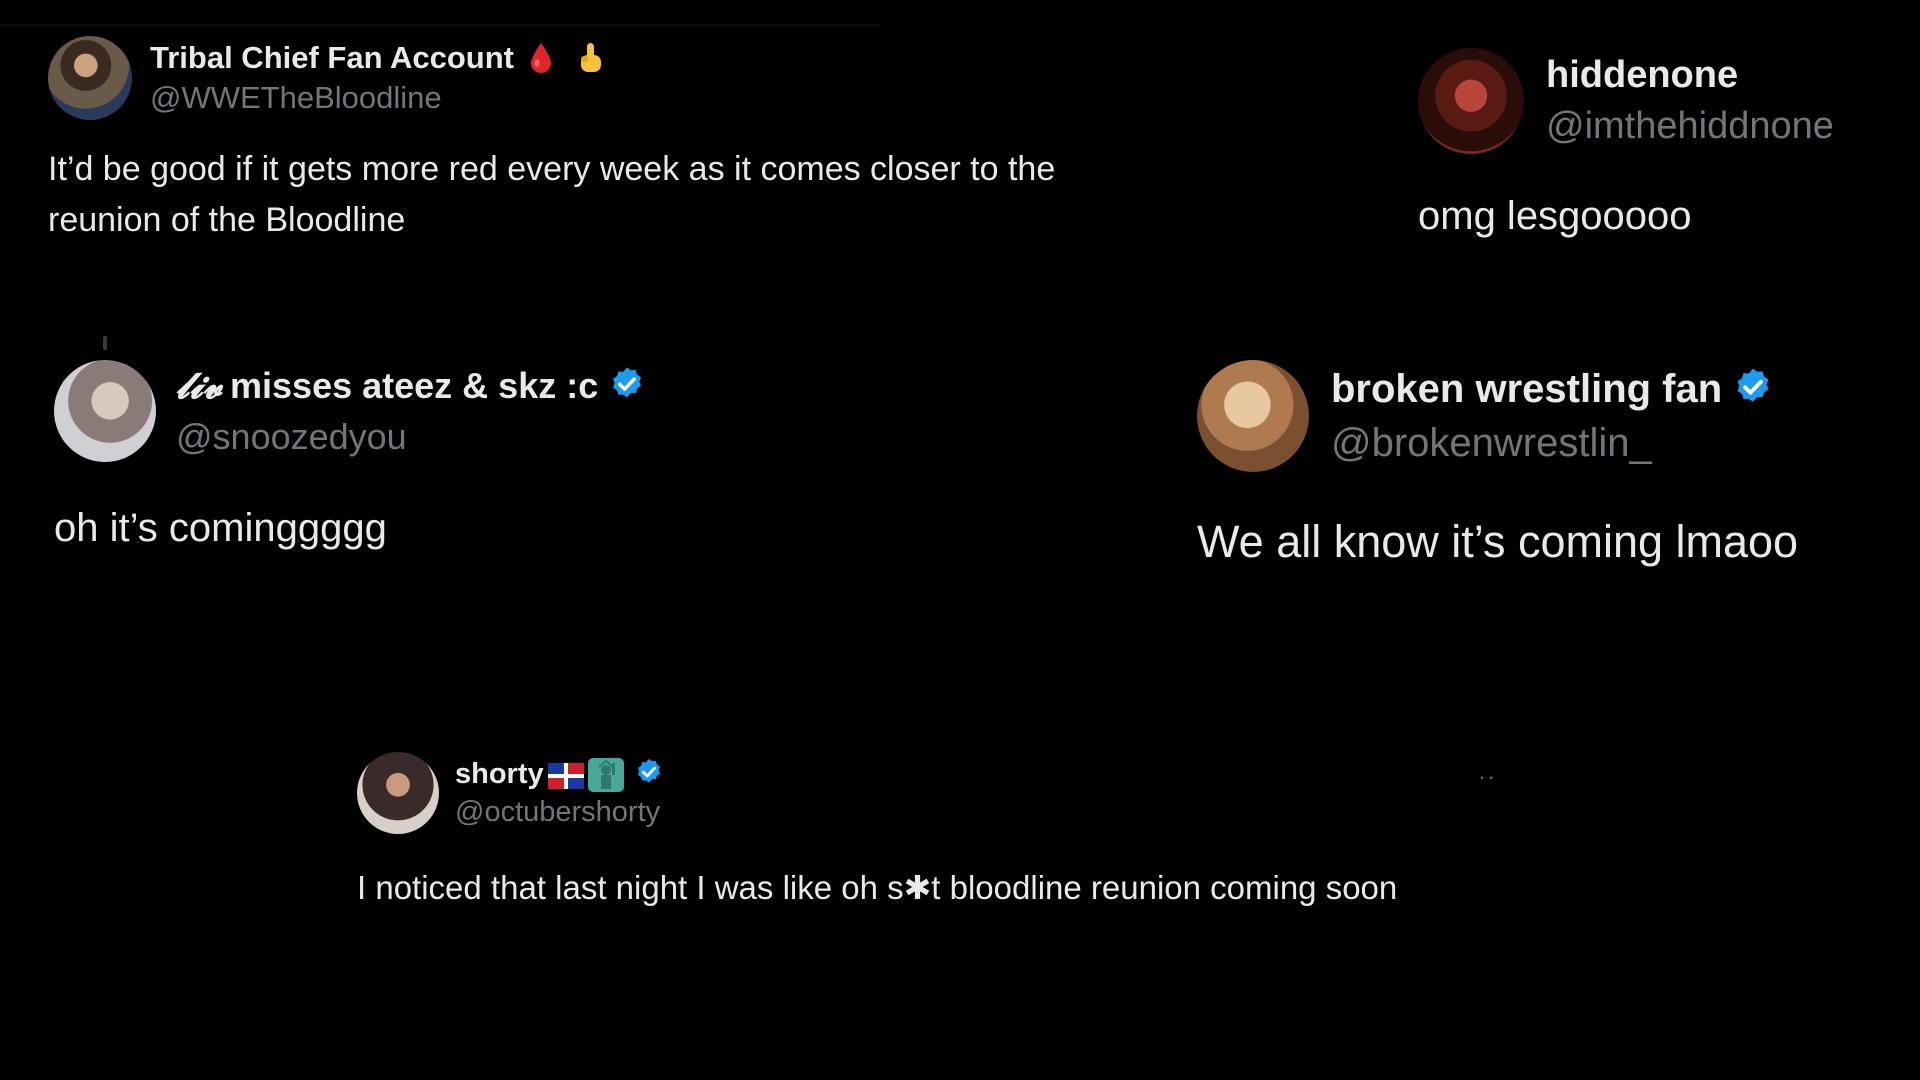 This screenshot has height=1080, width=1920. What do you see at coordinates (559, 793) in the screenshot?
I see `author-info: shorty @octubershorty` at bounding box center [559, 793].